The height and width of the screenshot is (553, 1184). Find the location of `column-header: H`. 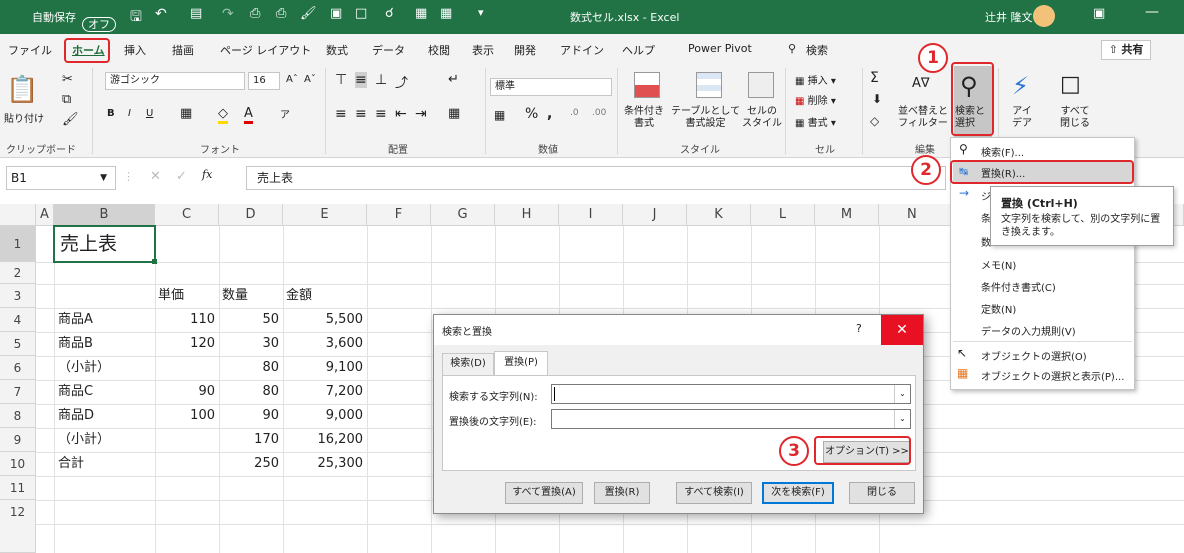

column-header: H is located at coordinates (527, 215).